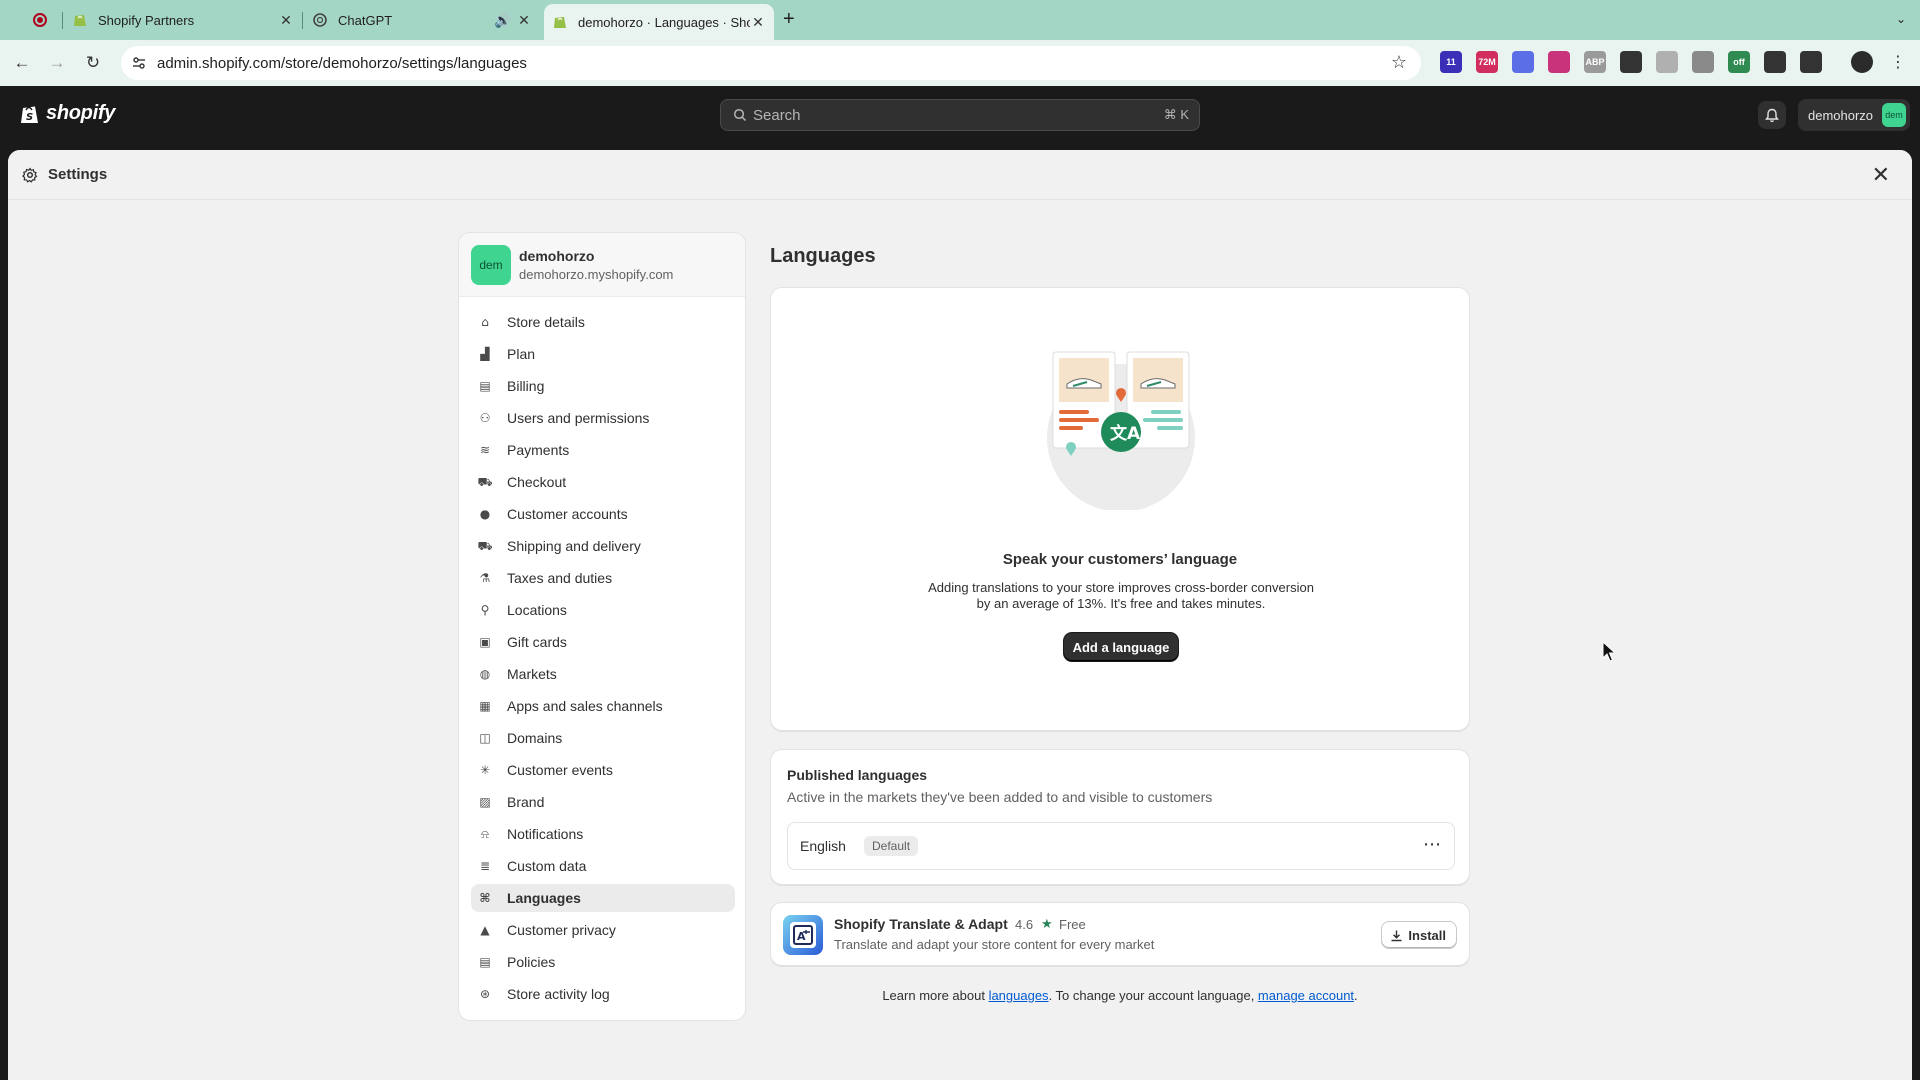 The height and width of the screenshot is (1080, 1920). What do you see at coordinates (1047, 923) in the screenshot?
I see `star-icon: ★` at bounding box center [1047, 923].